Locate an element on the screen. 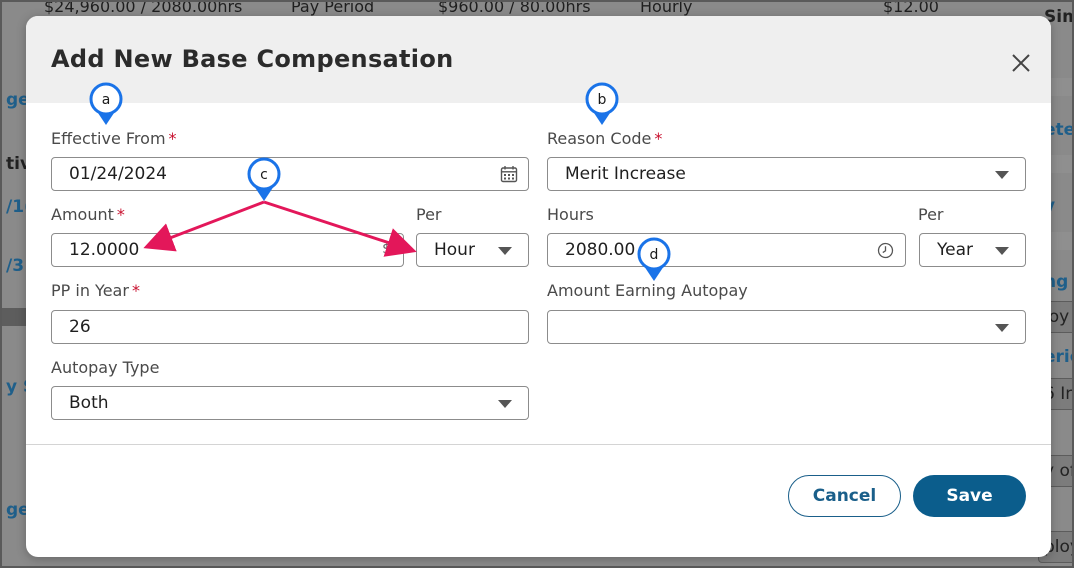  autopay-type-value: Both is located at coordinates (89, 403).